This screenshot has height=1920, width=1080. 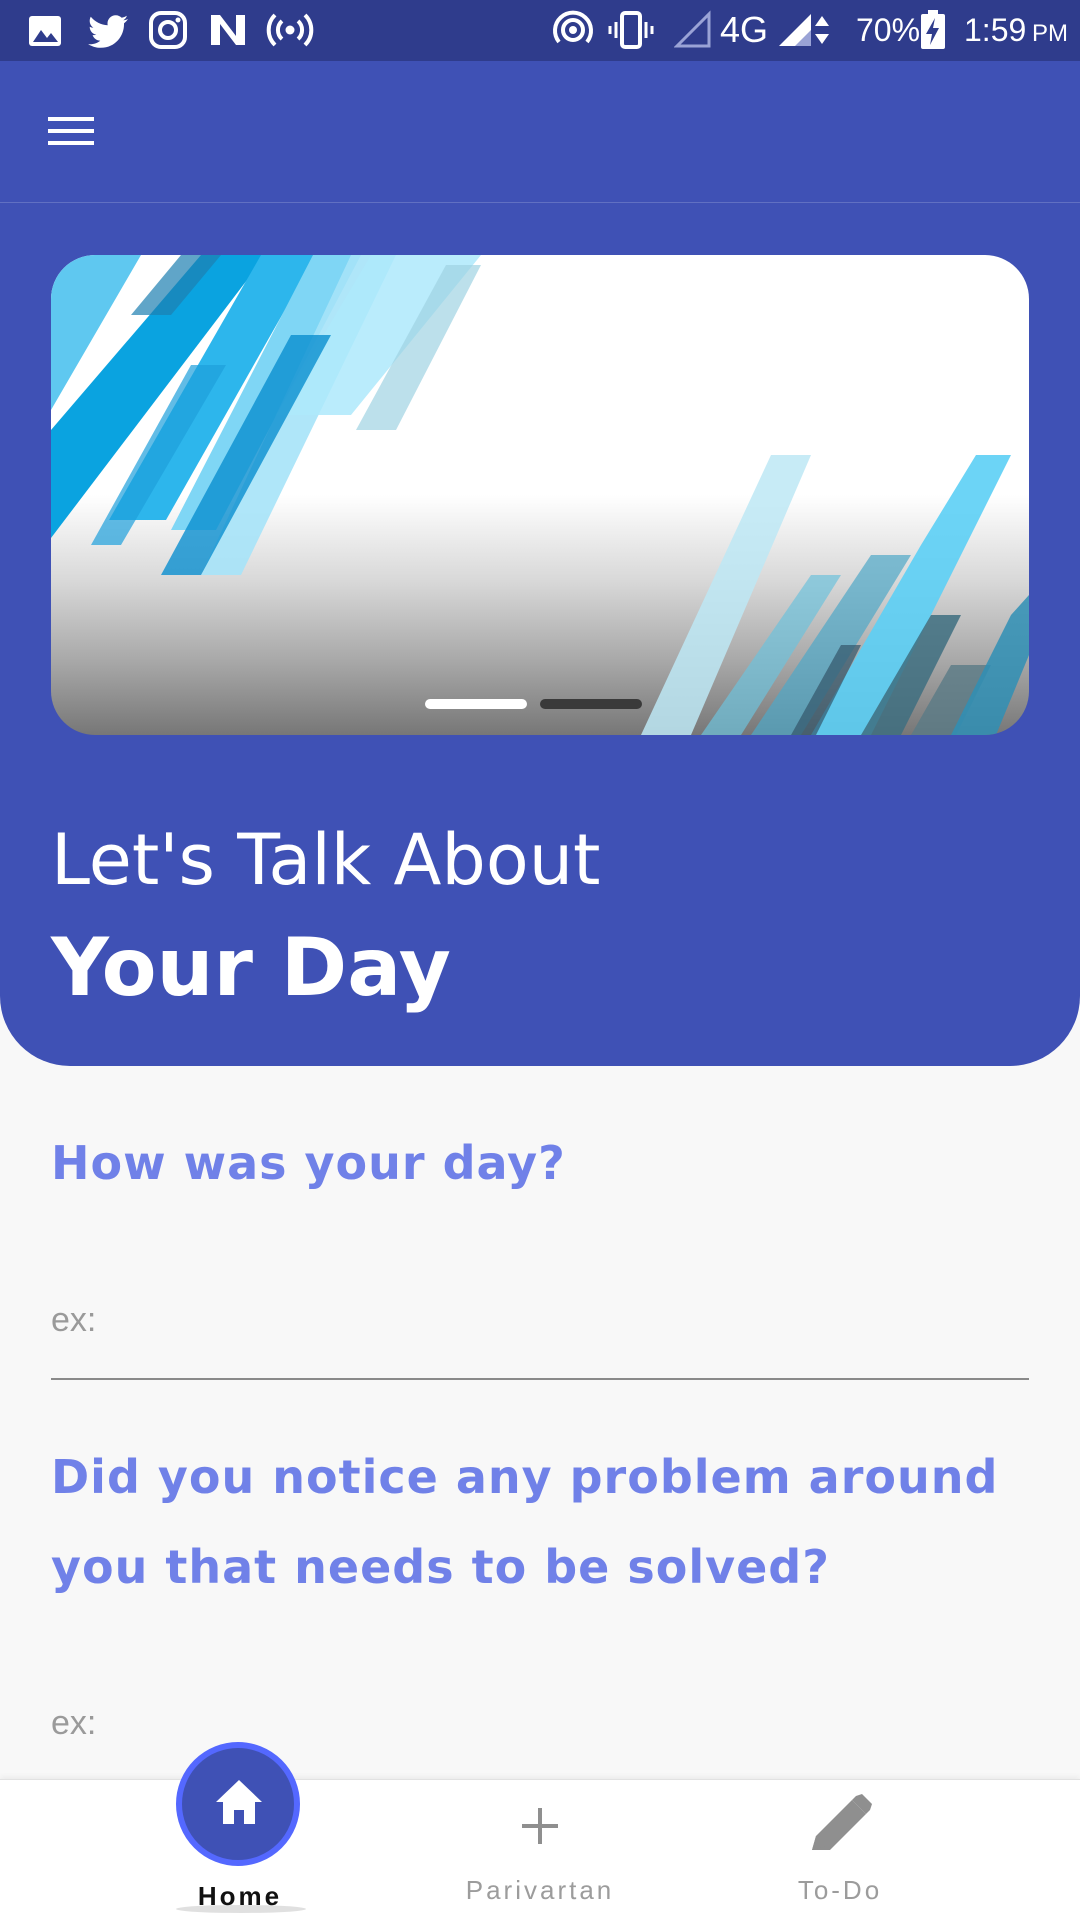 What do you see at coordinates (540, 1723) in the screenshot?
I see `question-2-input` at bounding box center [540, 1723].